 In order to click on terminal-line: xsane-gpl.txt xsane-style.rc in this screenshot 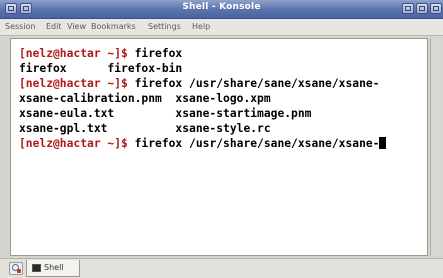, I will do `click(145, 128)`.